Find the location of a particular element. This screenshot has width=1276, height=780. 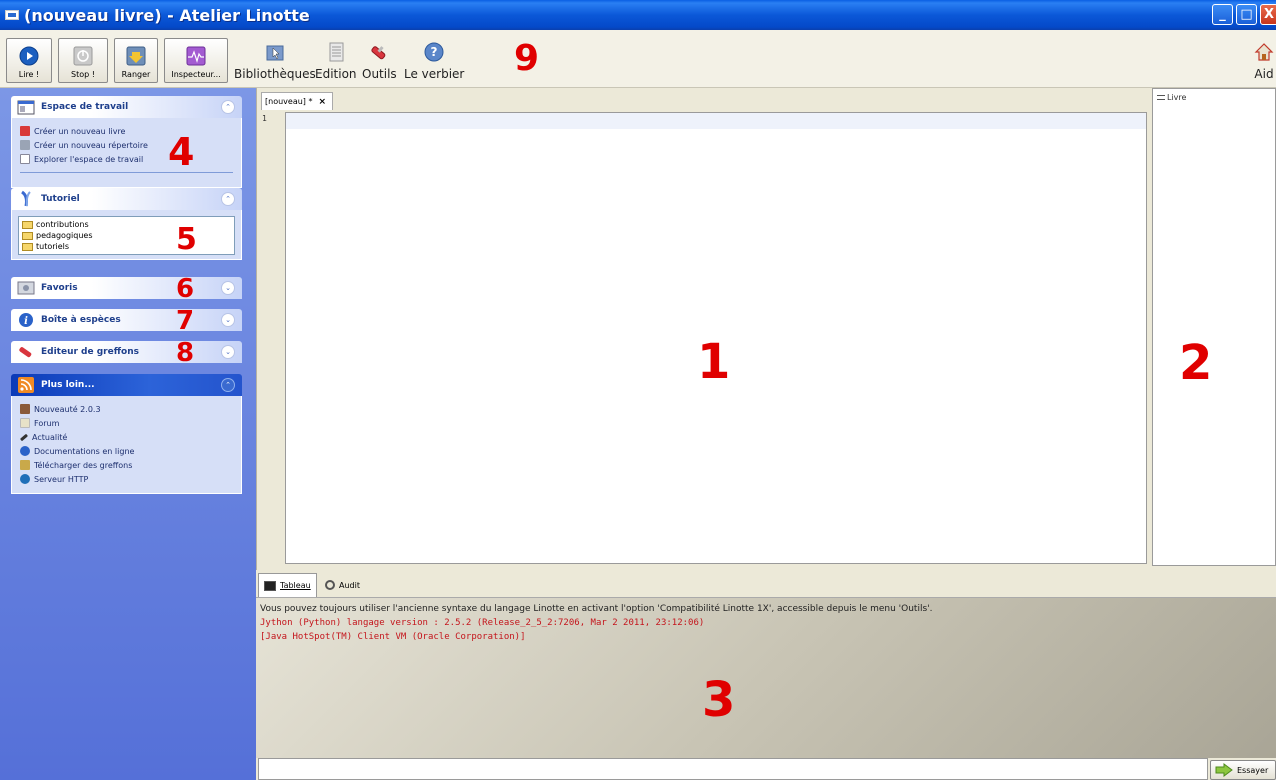

link-download-plugins: Télécharger des greffons is located at coordinates (126, 465).